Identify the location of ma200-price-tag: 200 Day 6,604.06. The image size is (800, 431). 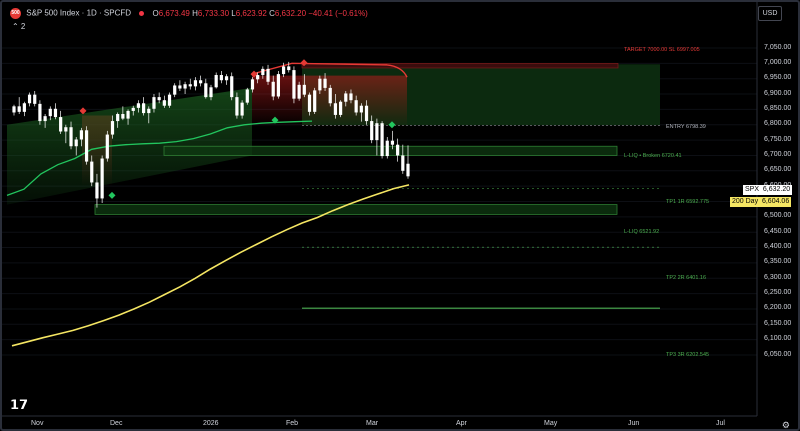
(761, 202).